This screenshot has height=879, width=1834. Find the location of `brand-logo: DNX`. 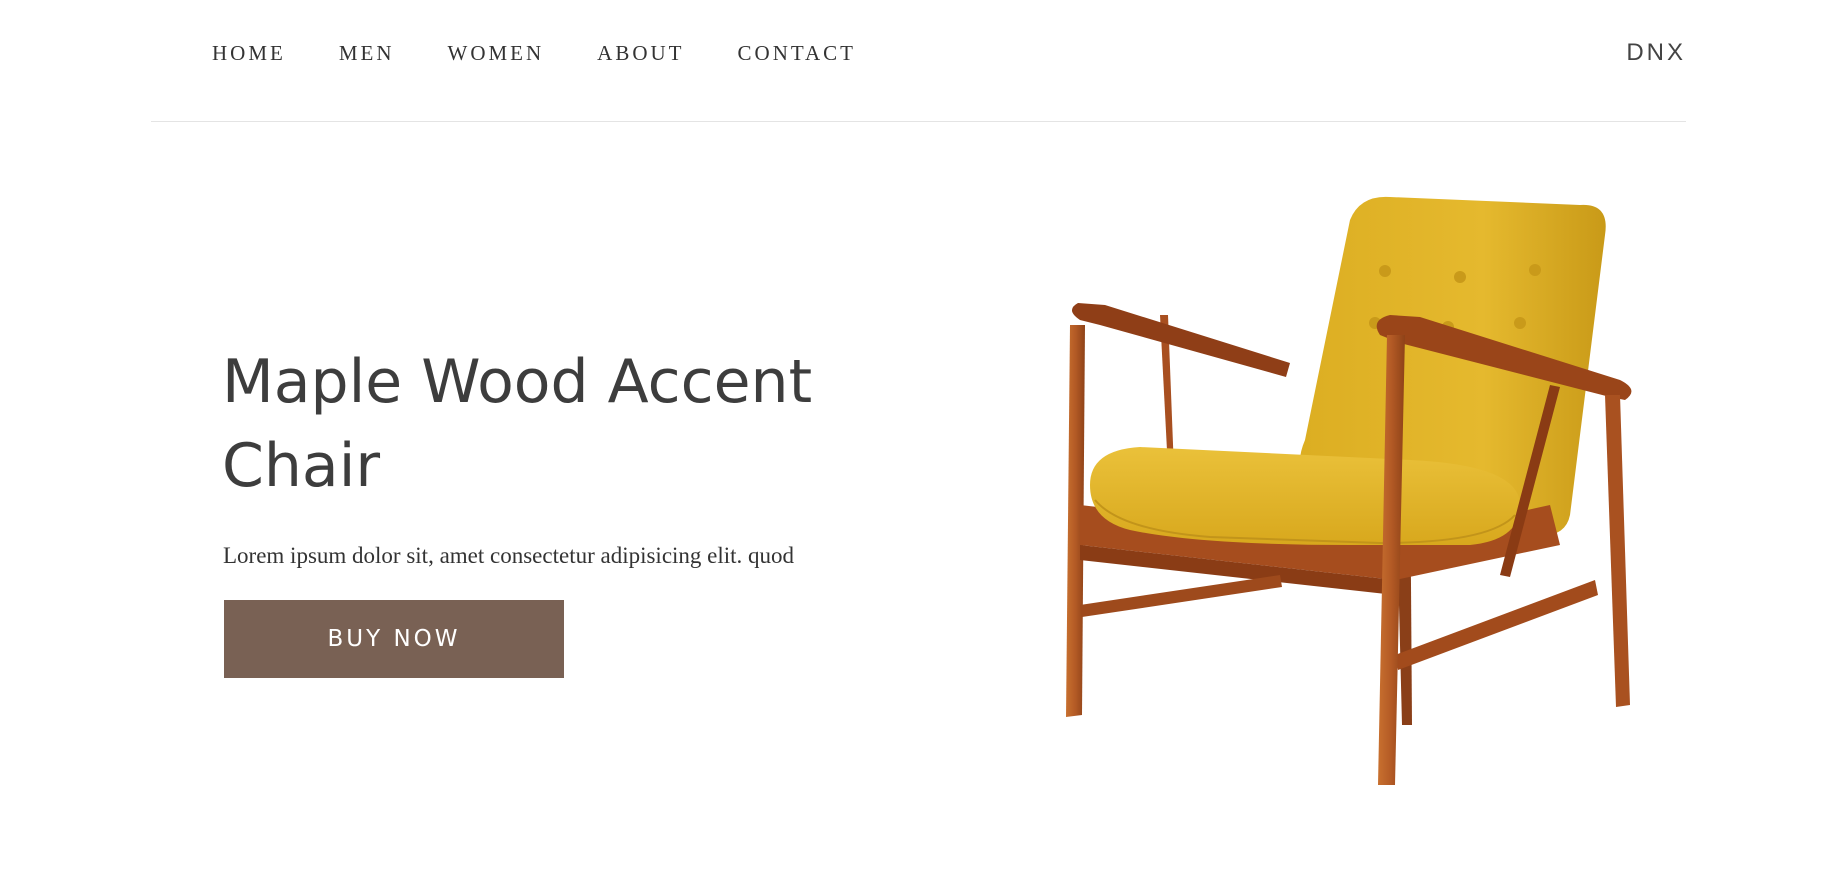

brand-logo: DNX is located at coordinates (1656, 53).